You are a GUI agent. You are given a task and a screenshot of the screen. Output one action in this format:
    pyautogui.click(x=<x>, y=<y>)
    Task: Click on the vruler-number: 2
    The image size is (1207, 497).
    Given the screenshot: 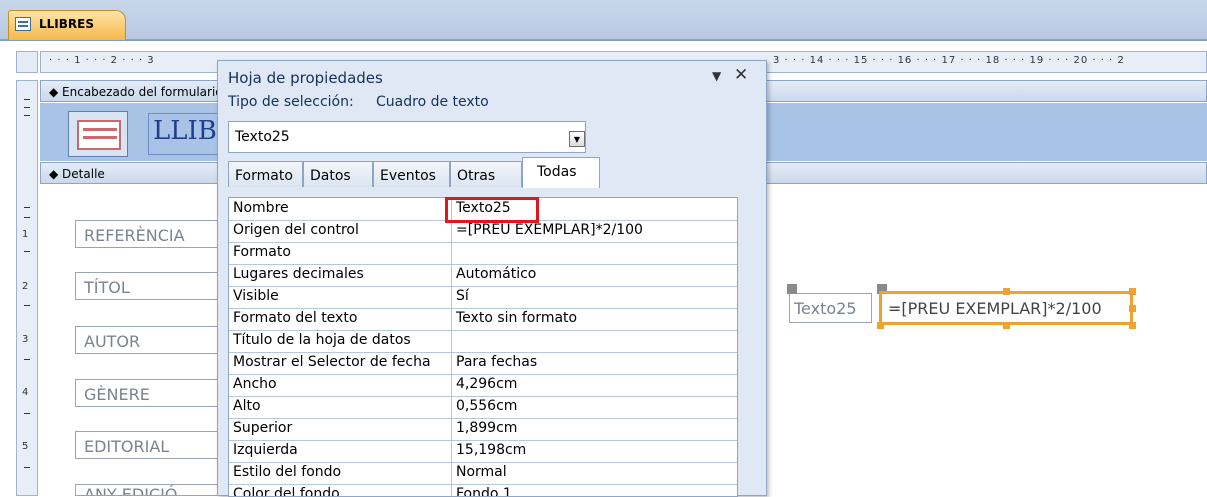 What is the action you would take?
    pyautogui.click(x=25, y=286)
    